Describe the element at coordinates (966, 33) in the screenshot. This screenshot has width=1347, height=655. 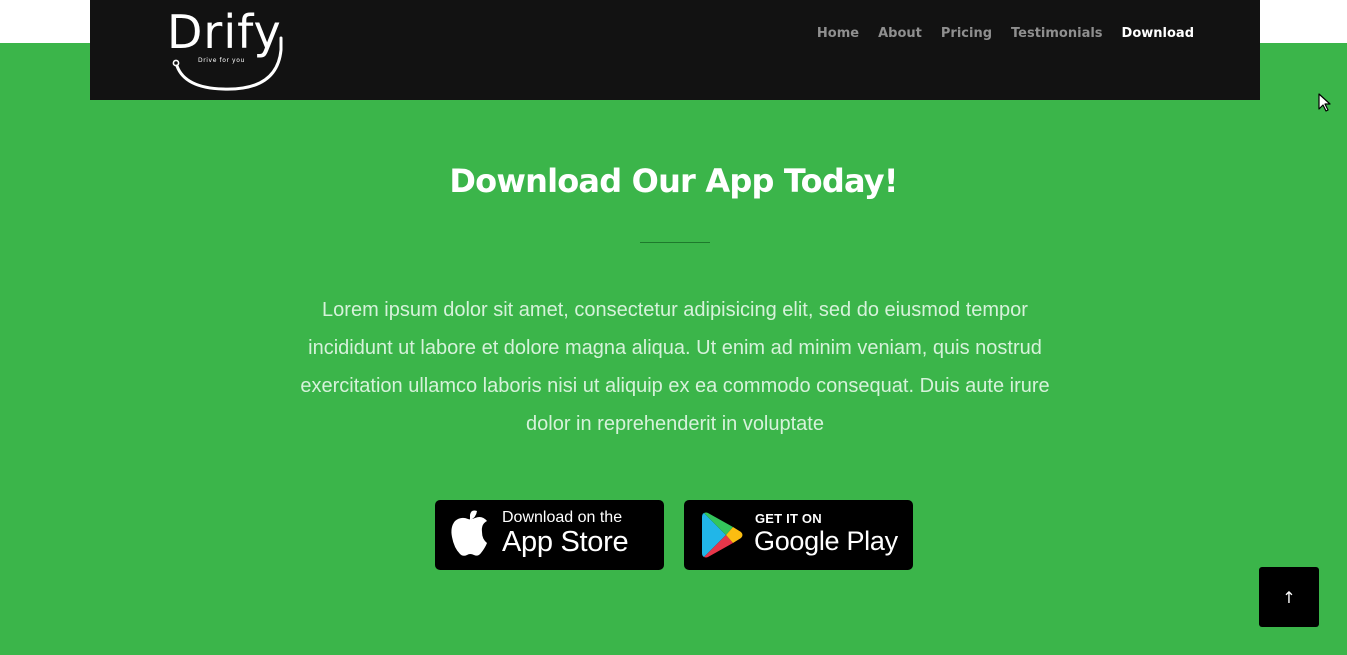
I see `nav-item-pricing: Pricing` at that location.